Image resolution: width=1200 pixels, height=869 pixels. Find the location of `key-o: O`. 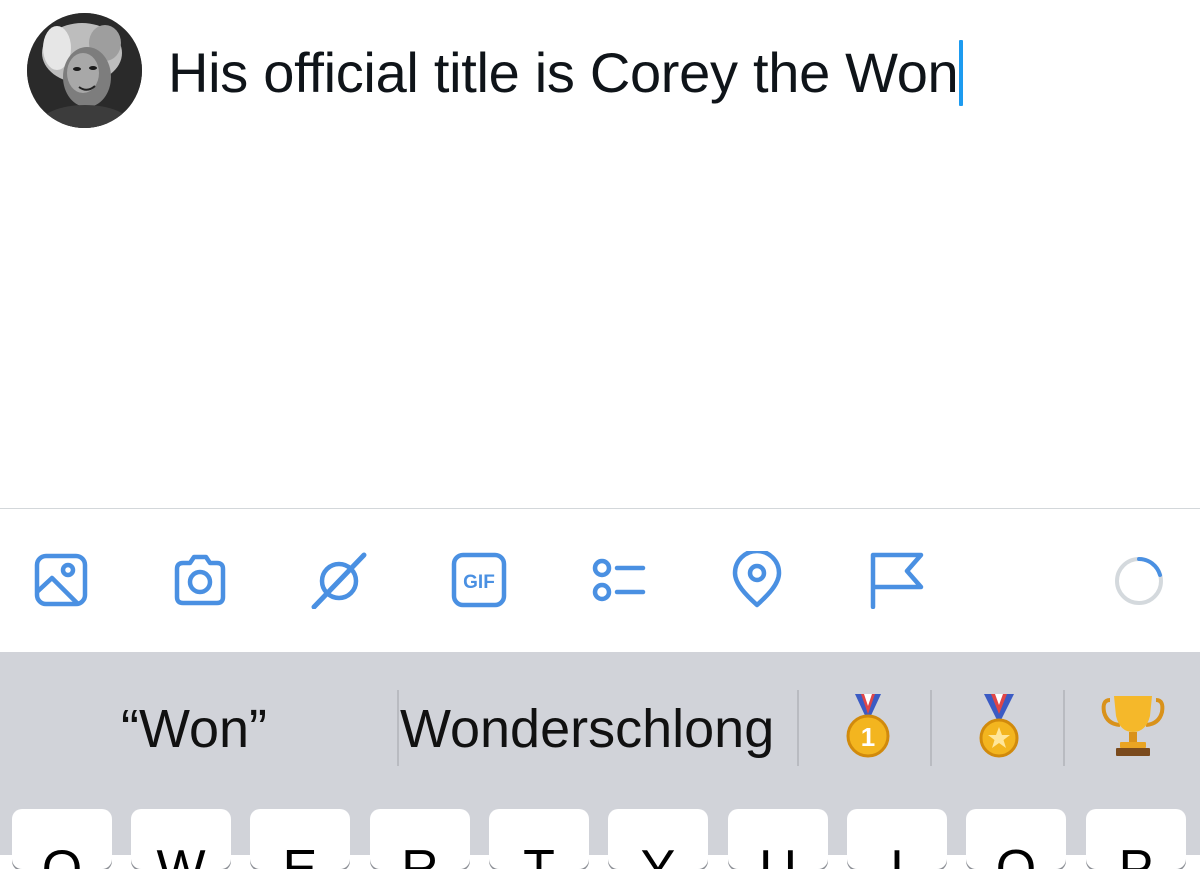

key-o: O is located at coordinates (1016, 839).